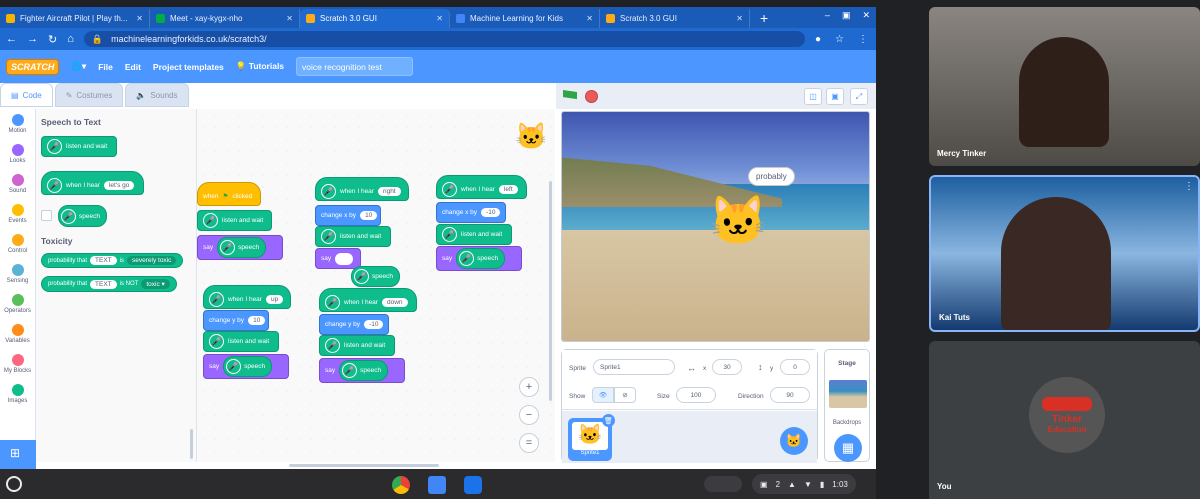 Image resolution: width=1200 pixels, height=499 pixels. I want to click on zoom-in-button: +, so click(529, 387).